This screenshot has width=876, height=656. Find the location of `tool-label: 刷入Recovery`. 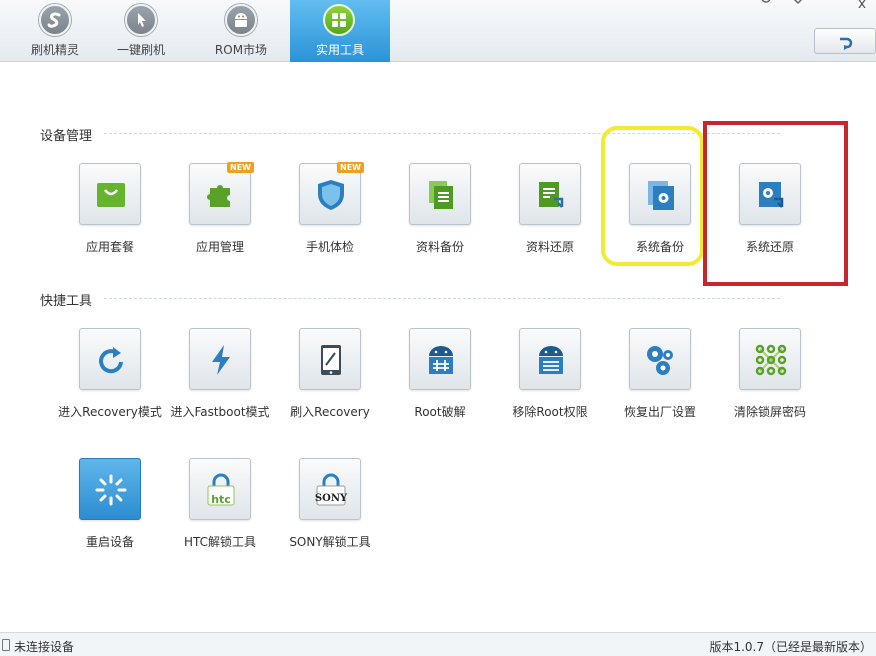

tool-label: 刷入Recovery is located at coordinates (330, 412).